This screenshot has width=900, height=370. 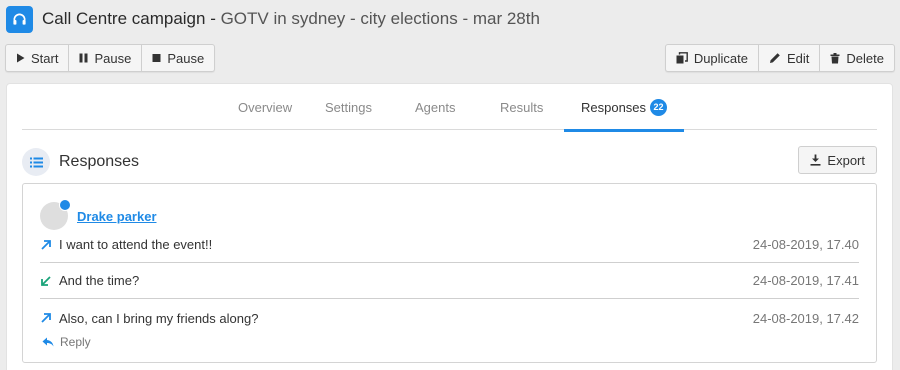 What do you see at coordinates (48, 342) in the screenshot?
I see `reply-arrow-icon` at bounding box center [48, 342].